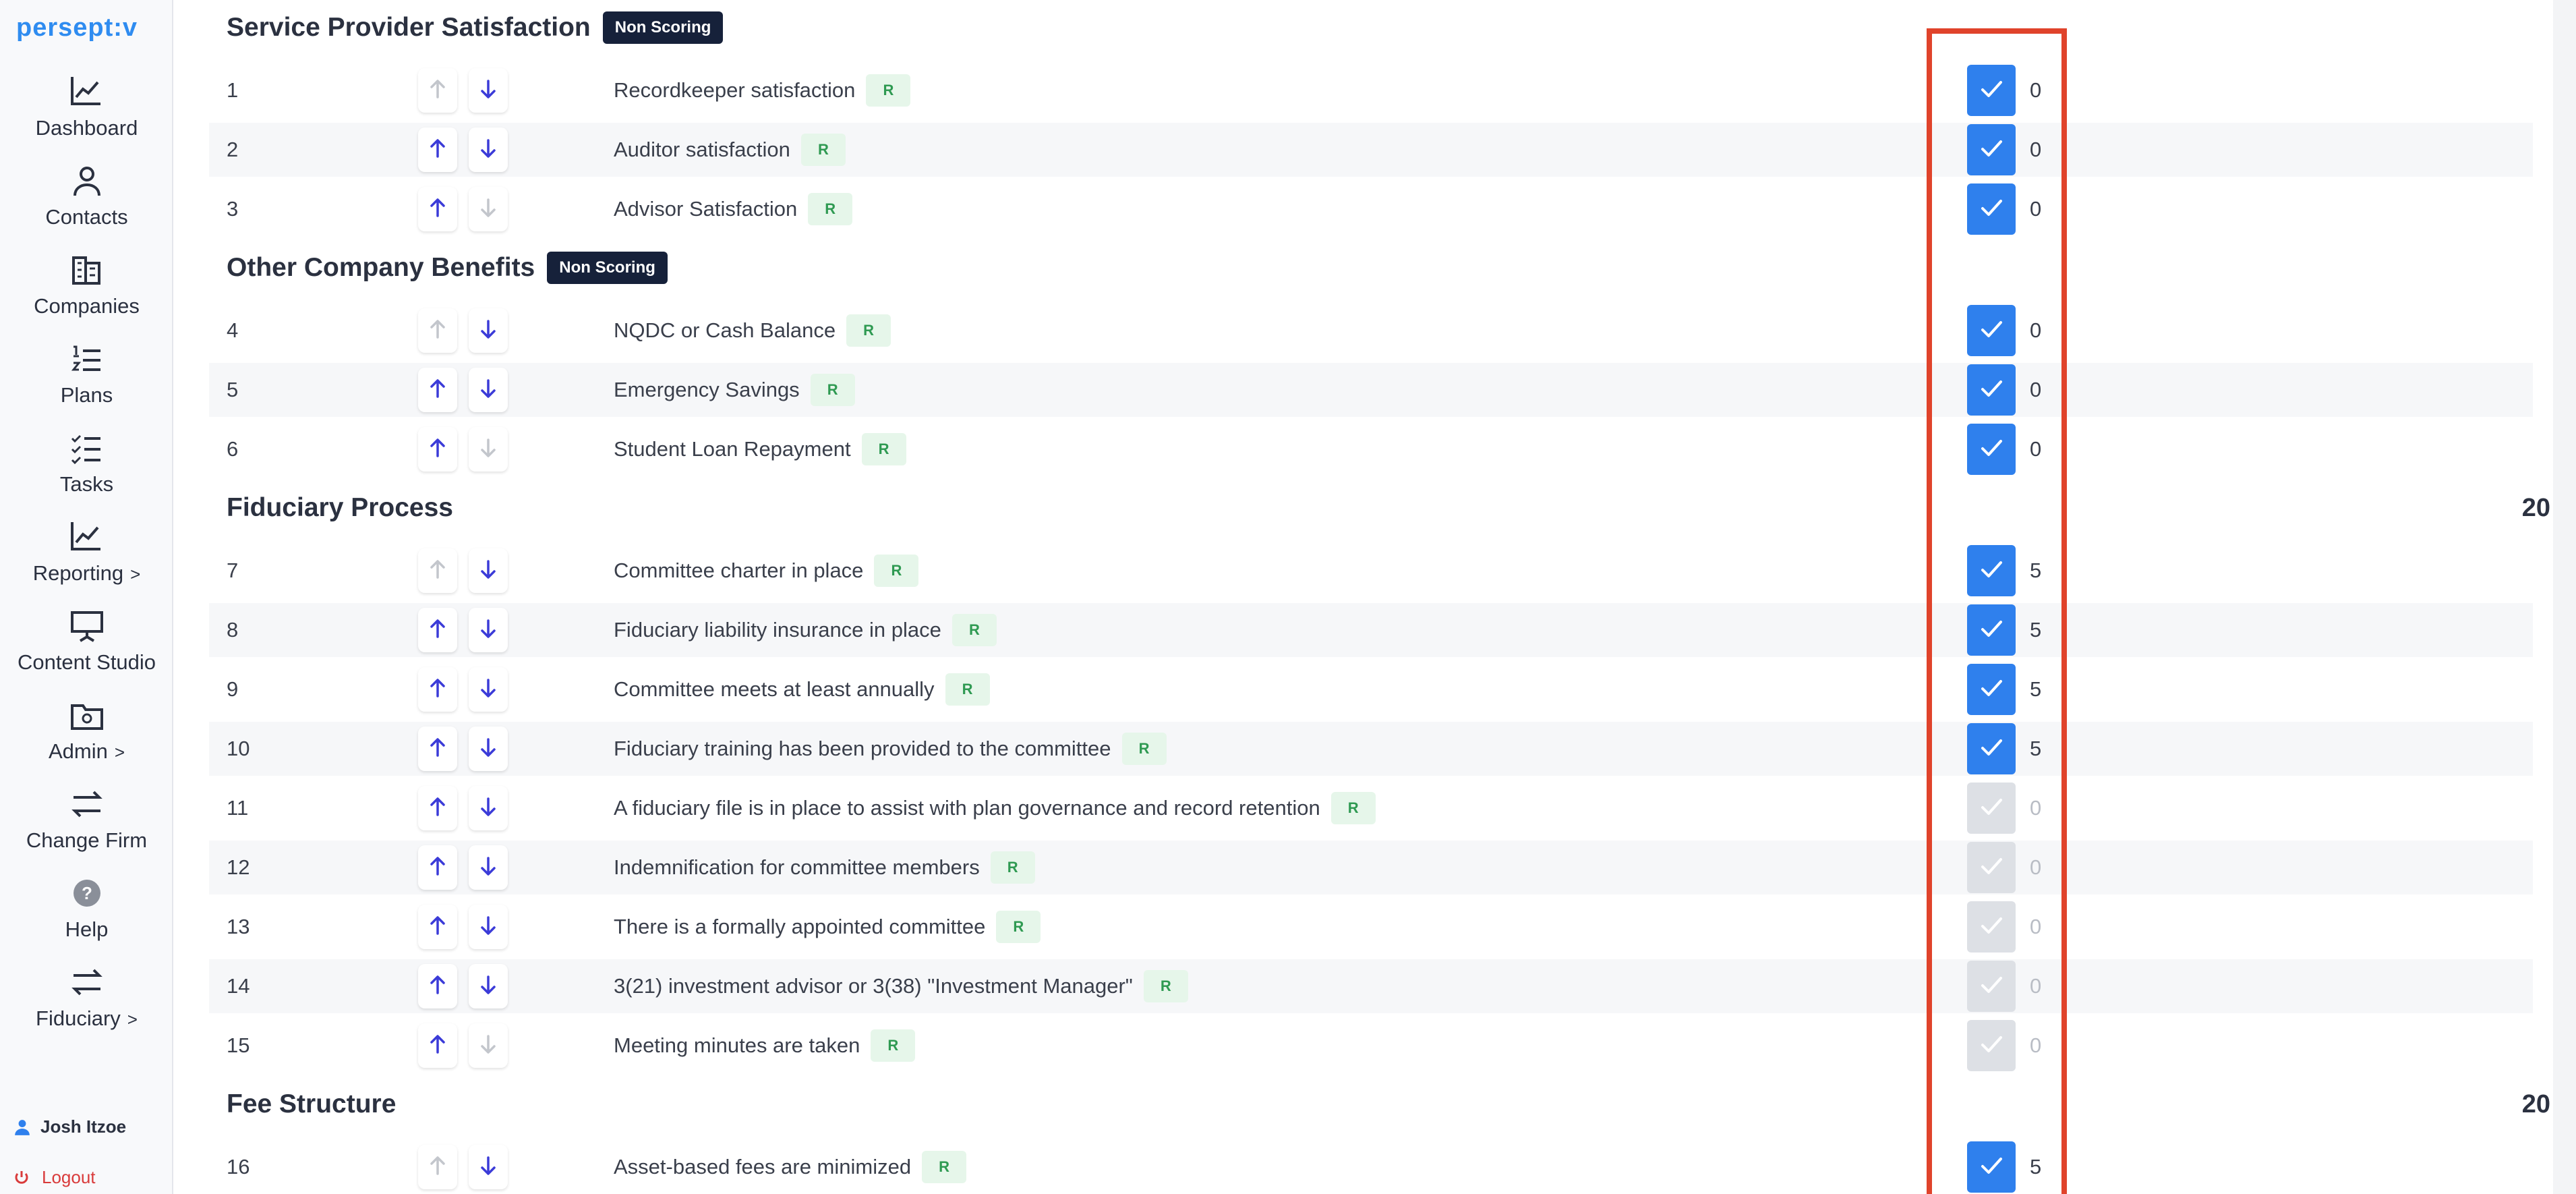 This screenshot has height=1194, width=2576. I want to click on checkbox-column-highlight, so click(1997, 611).